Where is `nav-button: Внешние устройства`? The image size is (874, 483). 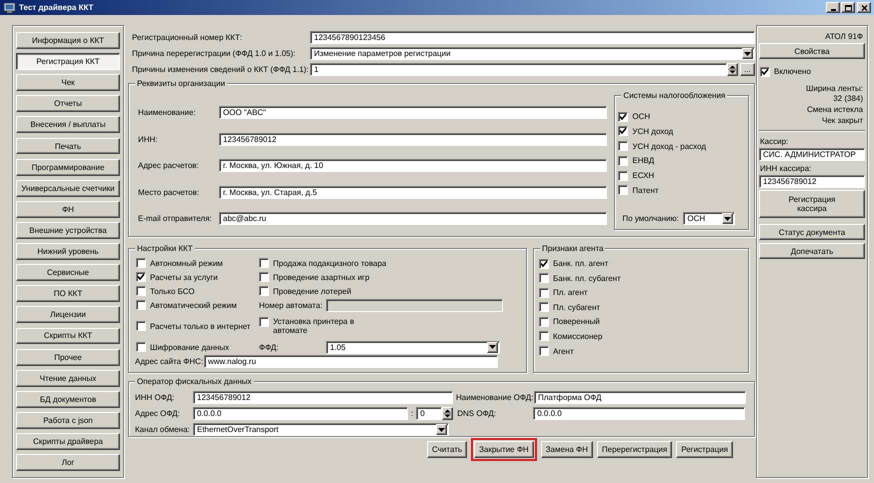 nav-button: Внешние устройства is located at coordinates (68, 230).